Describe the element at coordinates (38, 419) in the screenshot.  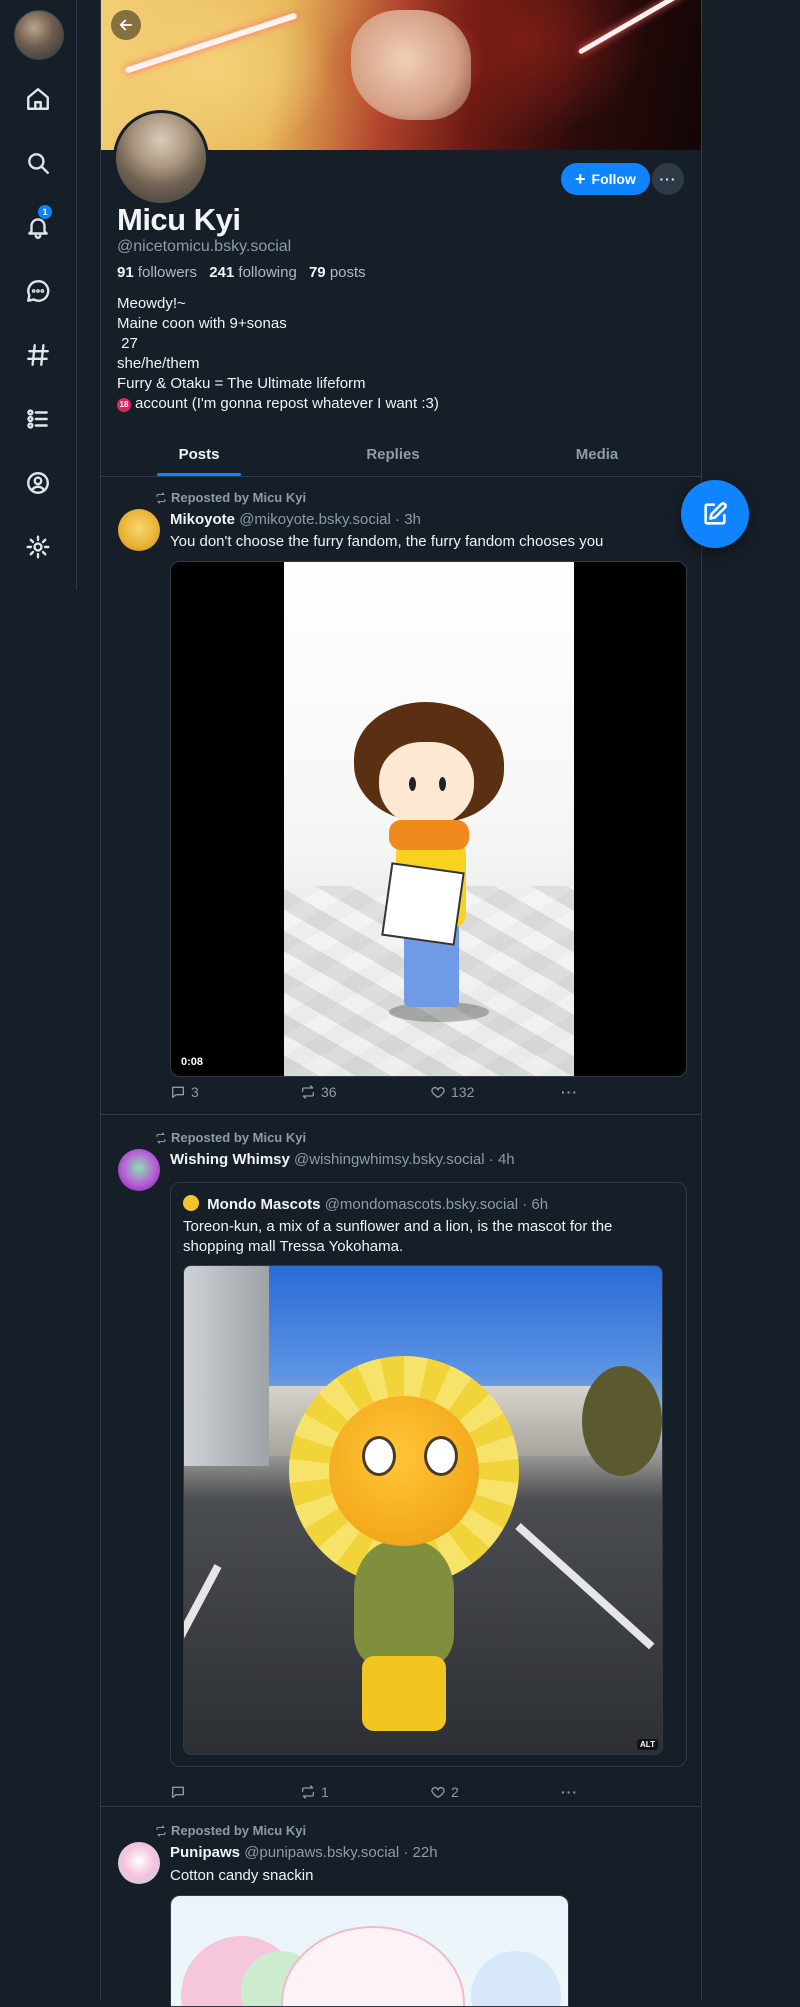
I see `lists-nav-button` at that location.